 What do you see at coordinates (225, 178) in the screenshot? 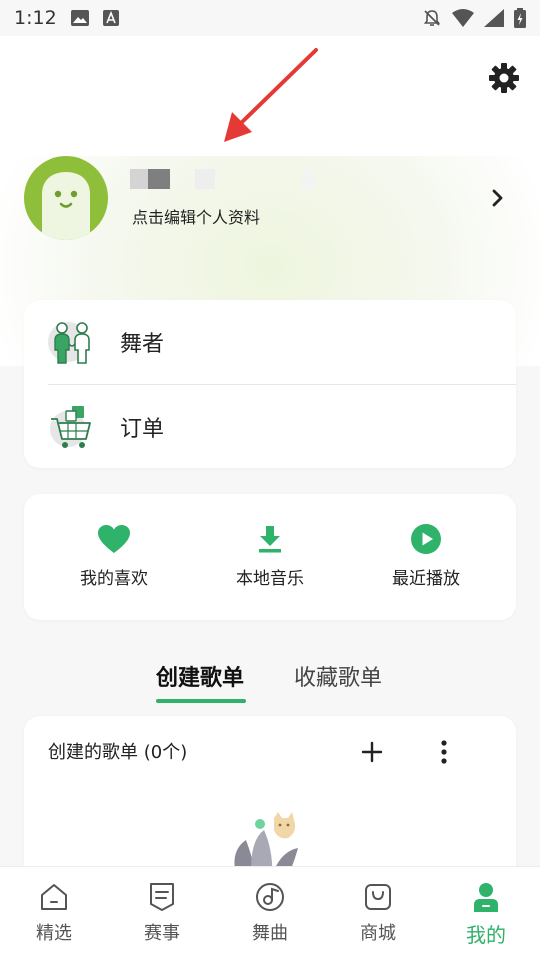
I see `username-blurred` at bounding box center [225, 178].